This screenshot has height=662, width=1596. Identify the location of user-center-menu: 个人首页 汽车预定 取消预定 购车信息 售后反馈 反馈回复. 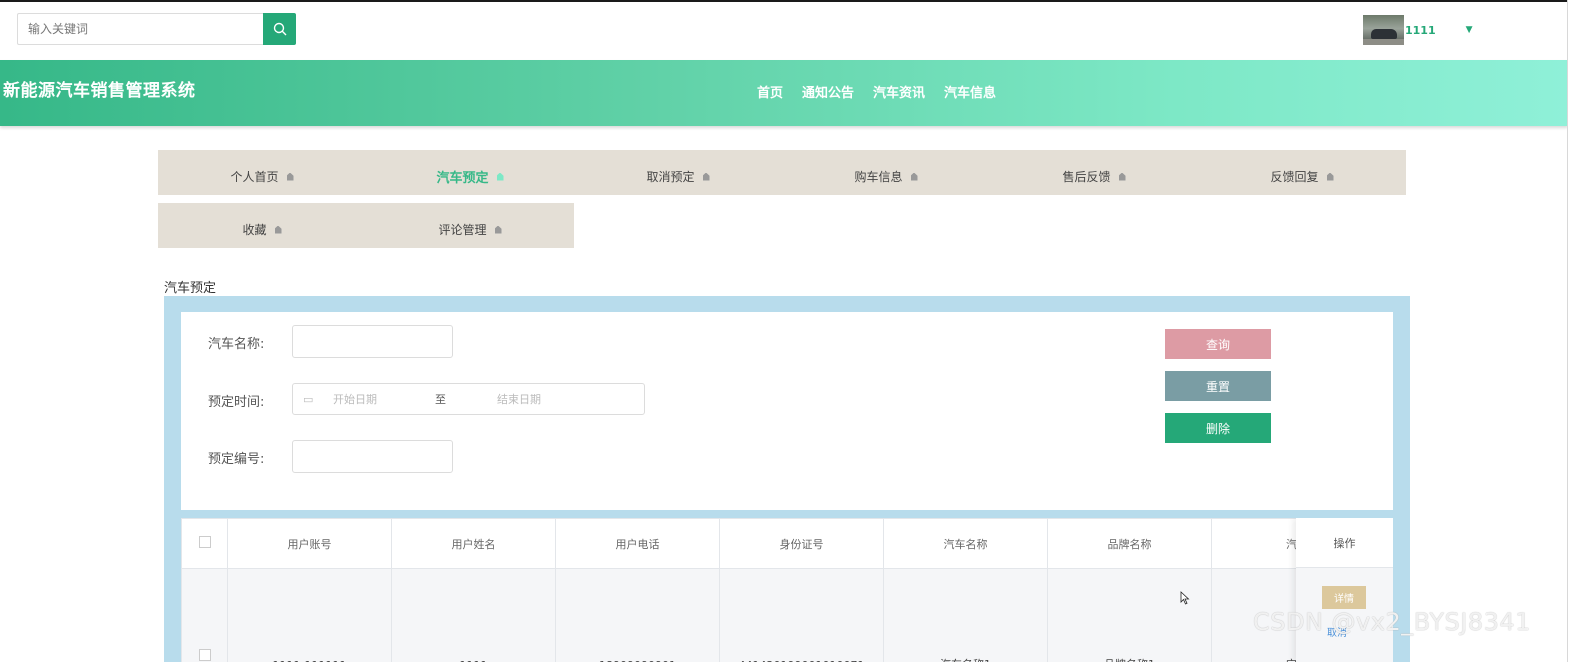
(782, 172).